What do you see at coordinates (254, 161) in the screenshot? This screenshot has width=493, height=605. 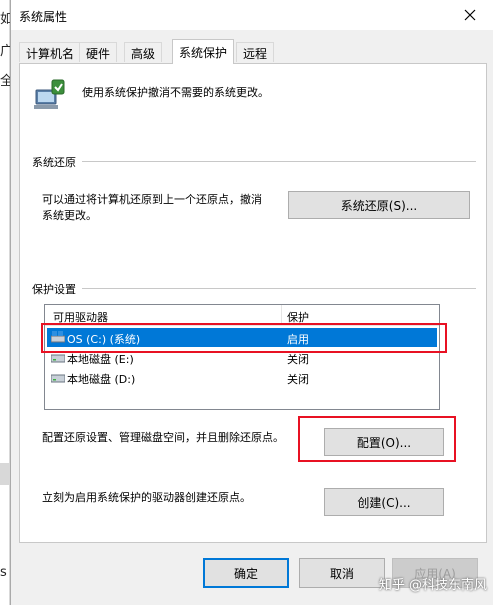 I see `restore-group-line` at bounding box center [254, 161].